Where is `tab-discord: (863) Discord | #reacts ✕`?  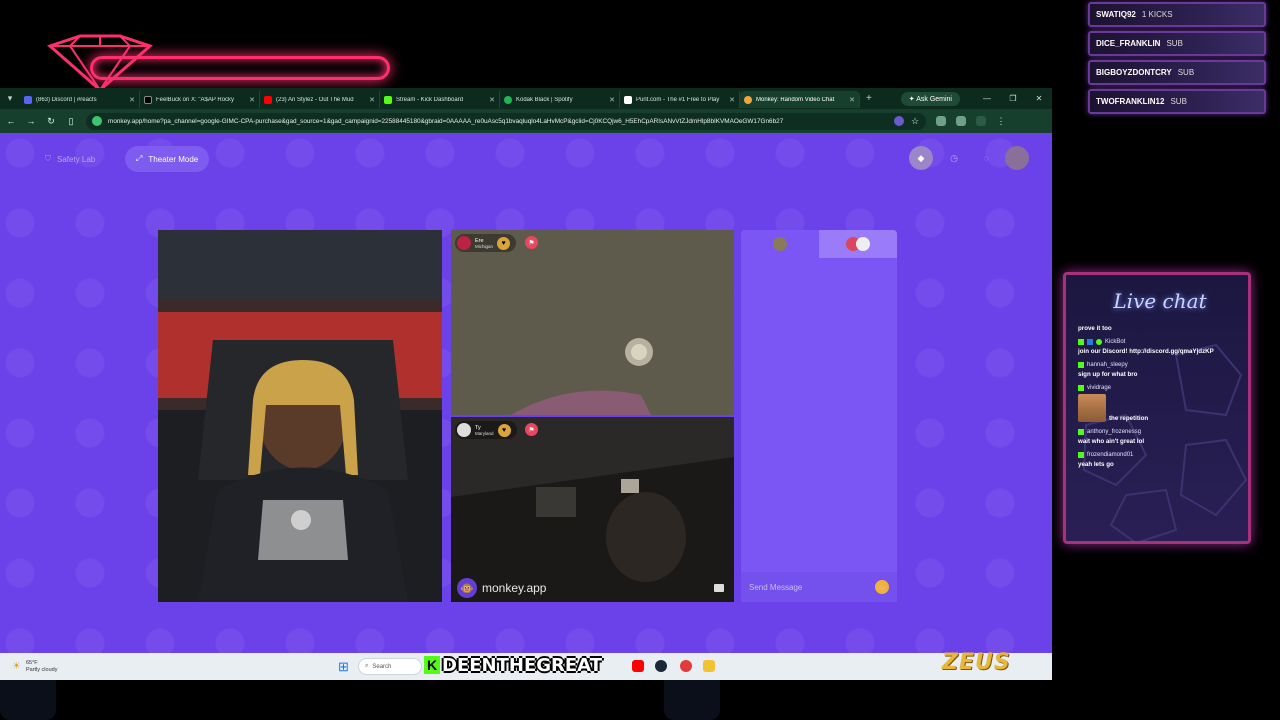
tab-discord: (863) Discord | #reacts ✕ is located at coordinates (80, 99).